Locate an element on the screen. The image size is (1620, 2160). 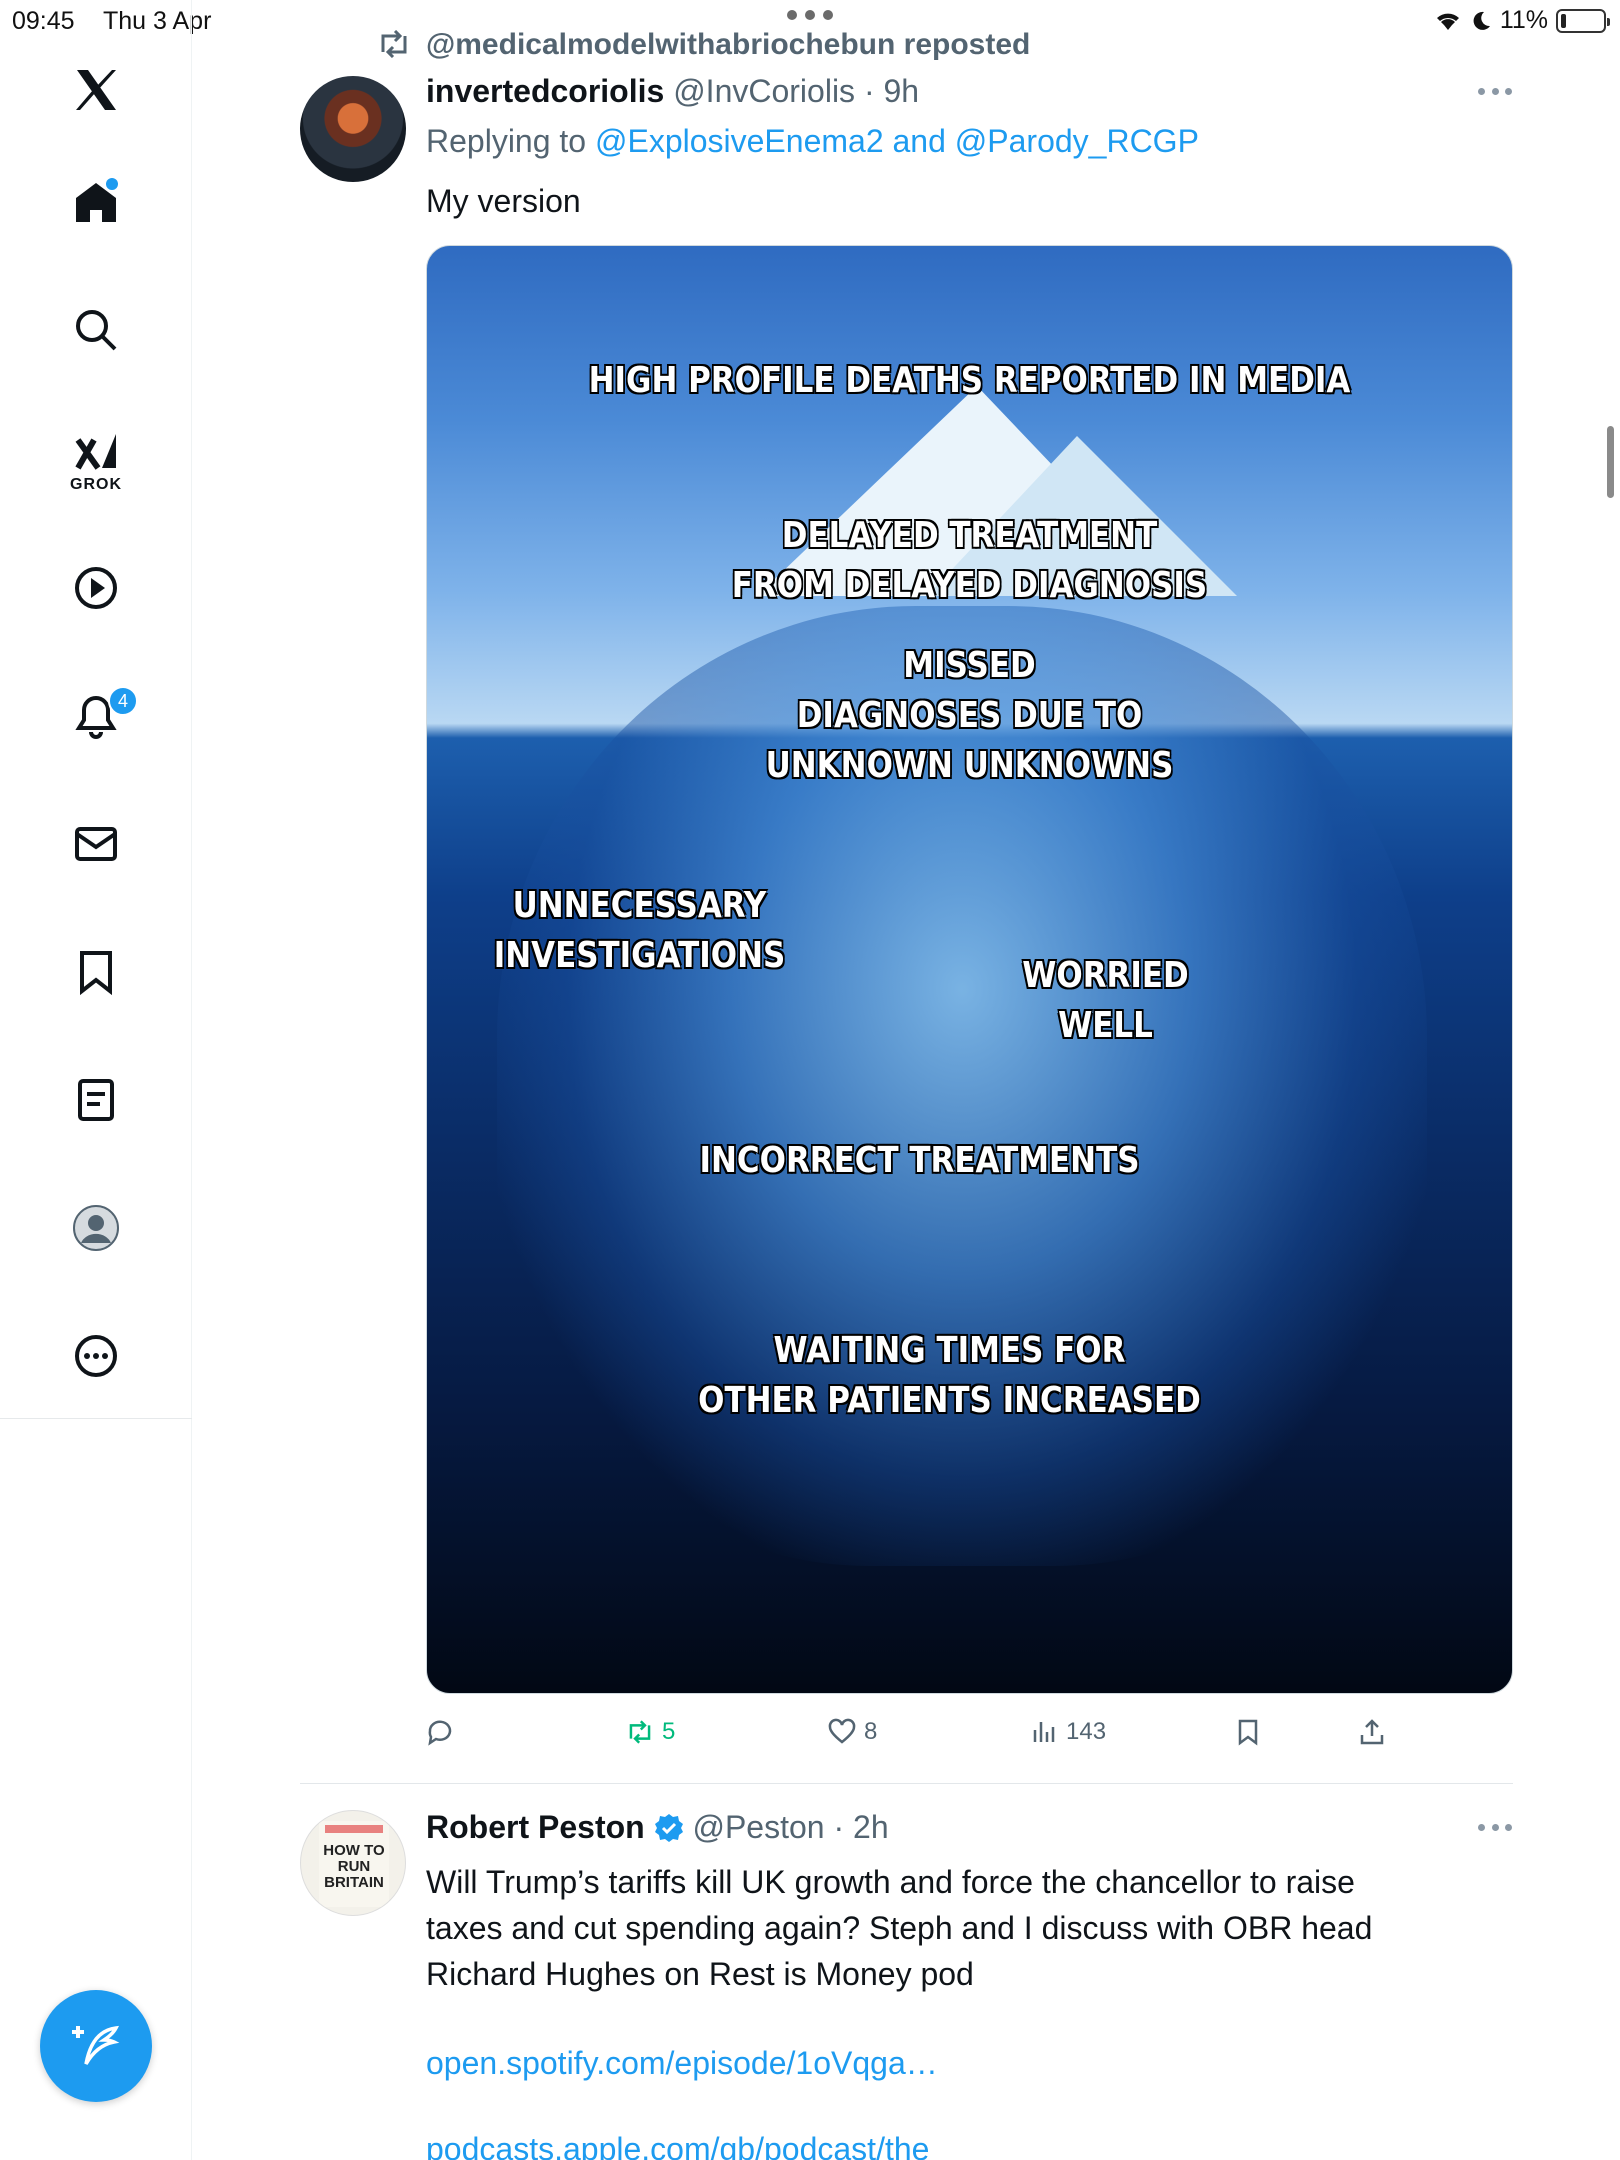
share-button is located at coordinates (1372, 1732).